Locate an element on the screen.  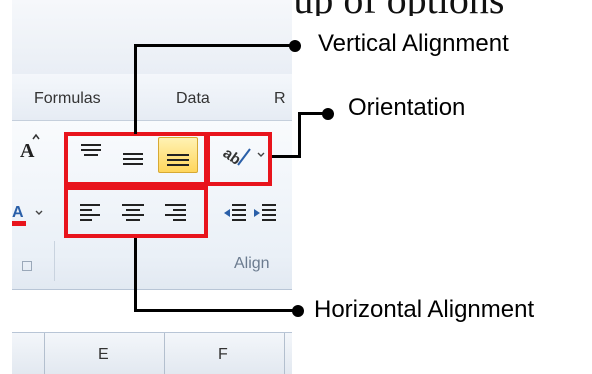
horizontal-callout-dot is located at coordinates (298, 311).